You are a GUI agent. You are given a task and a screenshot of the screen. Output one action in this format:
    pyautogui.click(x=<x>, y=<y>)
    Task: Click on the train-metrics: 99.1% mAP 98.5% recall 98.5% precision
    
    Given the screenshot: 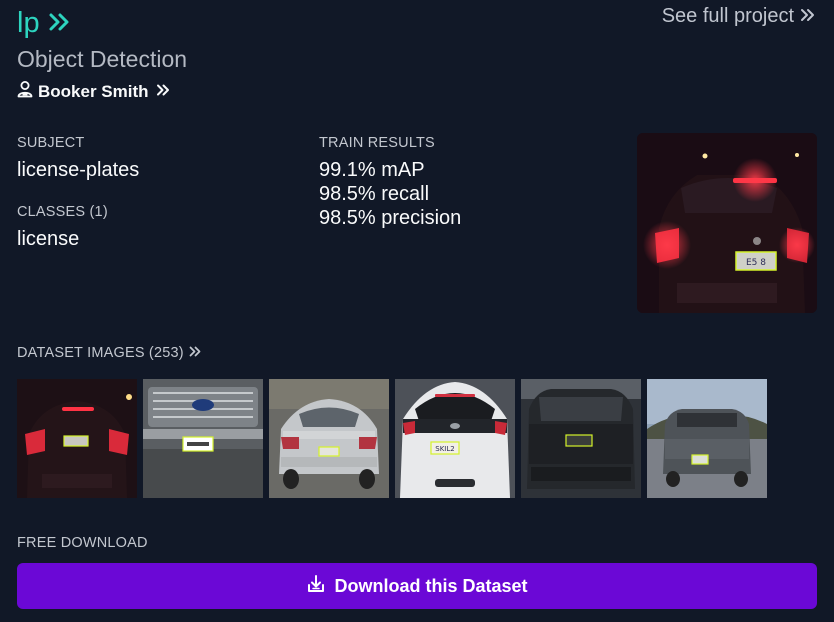 What is the action you would take?
    pyautogui.click(x=390, y=194)
    